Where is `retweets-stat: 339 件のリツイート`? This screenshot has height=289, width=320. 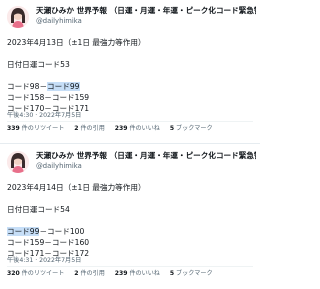 retweets-stat: 339 件のリツイート is located at coordinates (35, 128).